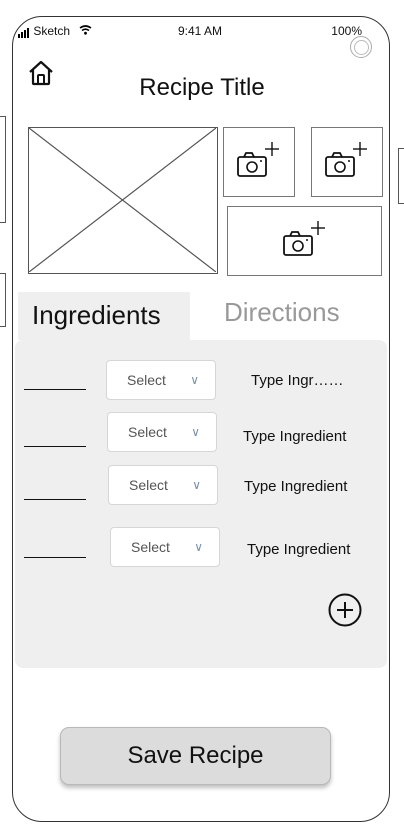  I want to click on carrier: Sketch, so click(55, 31).